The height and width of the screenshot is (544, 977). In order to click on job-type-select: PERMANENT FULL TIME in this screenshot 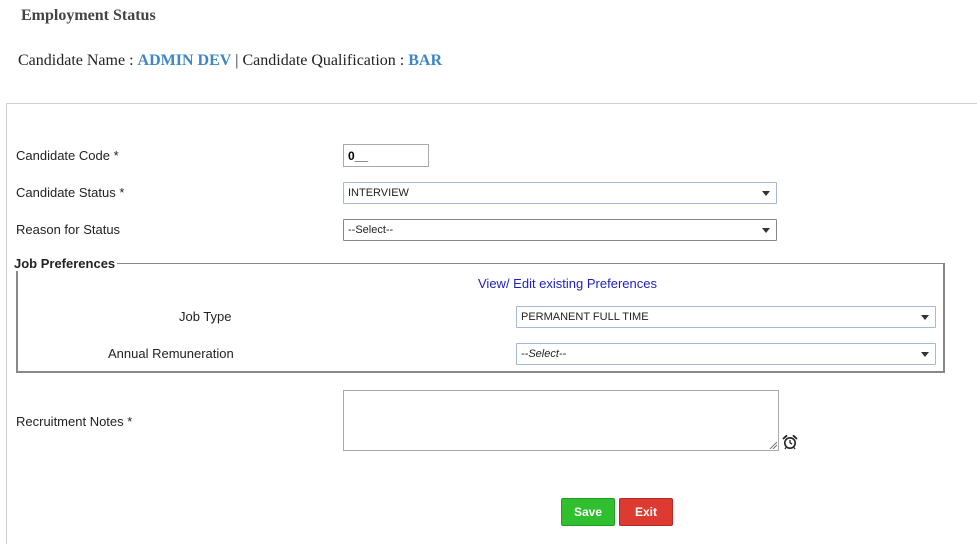, I will do `click(726, 317)`.